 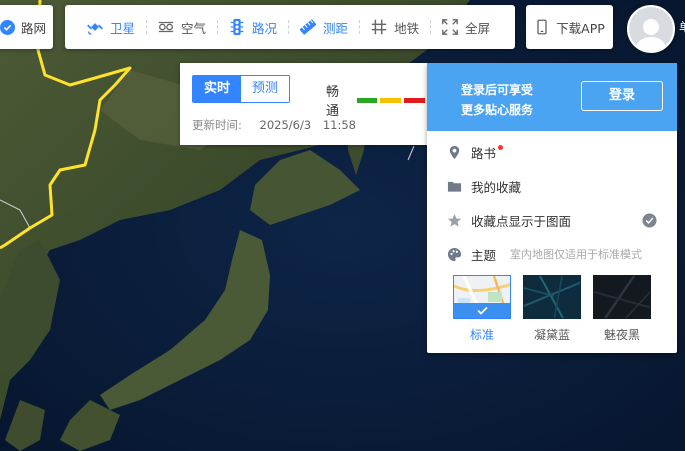 I want to click on update-time: 更新时间: 2025/6/3 11:58, so click(x=281, y=125).